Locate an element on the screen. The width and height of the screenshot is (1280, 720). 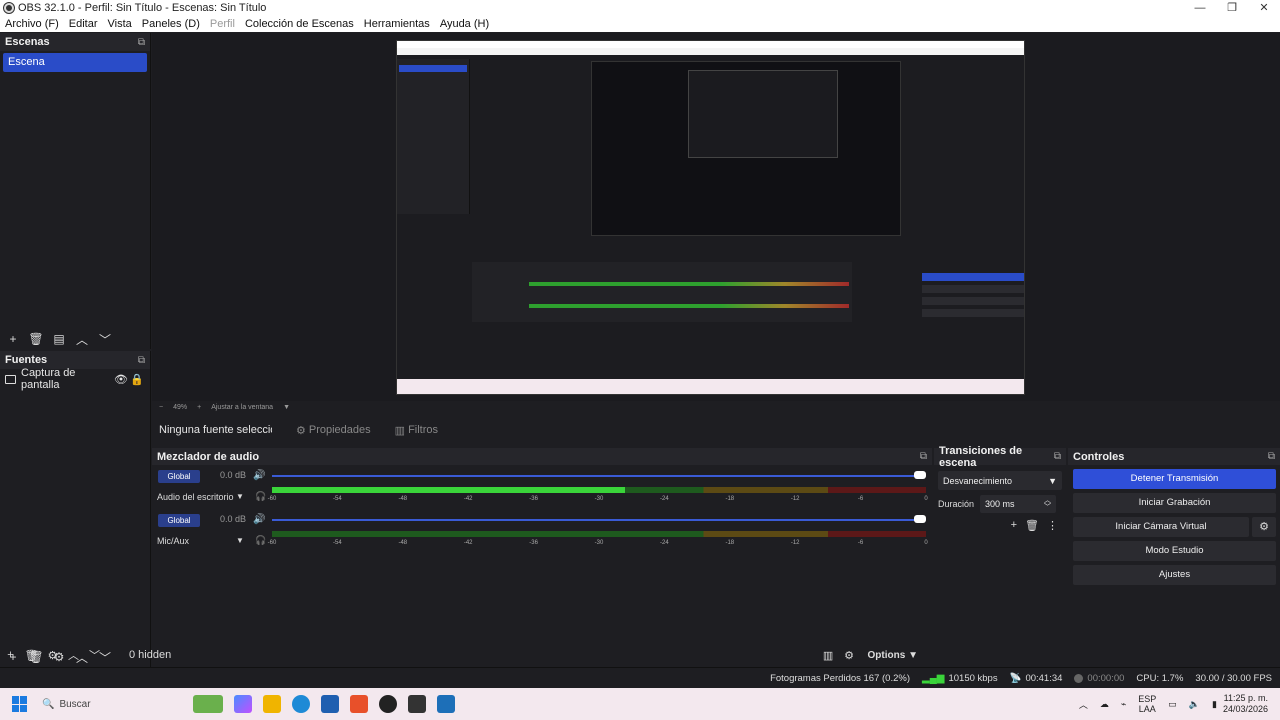
brave-icon is located at coordinates (359, 704).